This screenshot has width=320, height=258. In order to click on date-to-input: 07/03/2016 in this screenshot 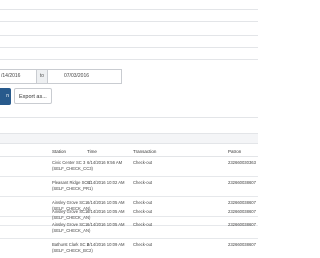, I will do `click(84, 76)`.